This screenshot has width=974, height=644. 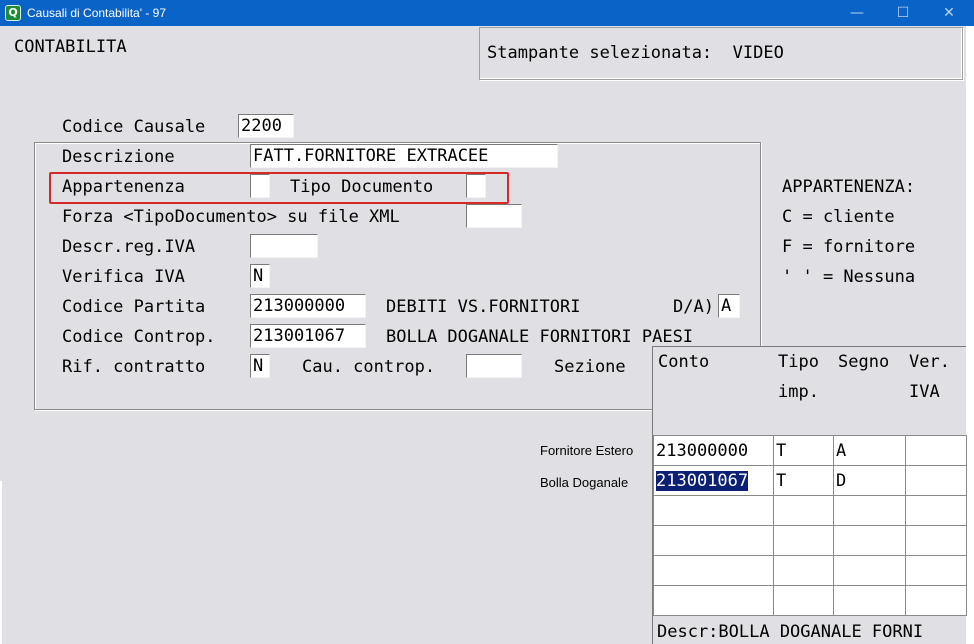 I want to click on dare-avere-label: D/A), so click(x=693, y=307).